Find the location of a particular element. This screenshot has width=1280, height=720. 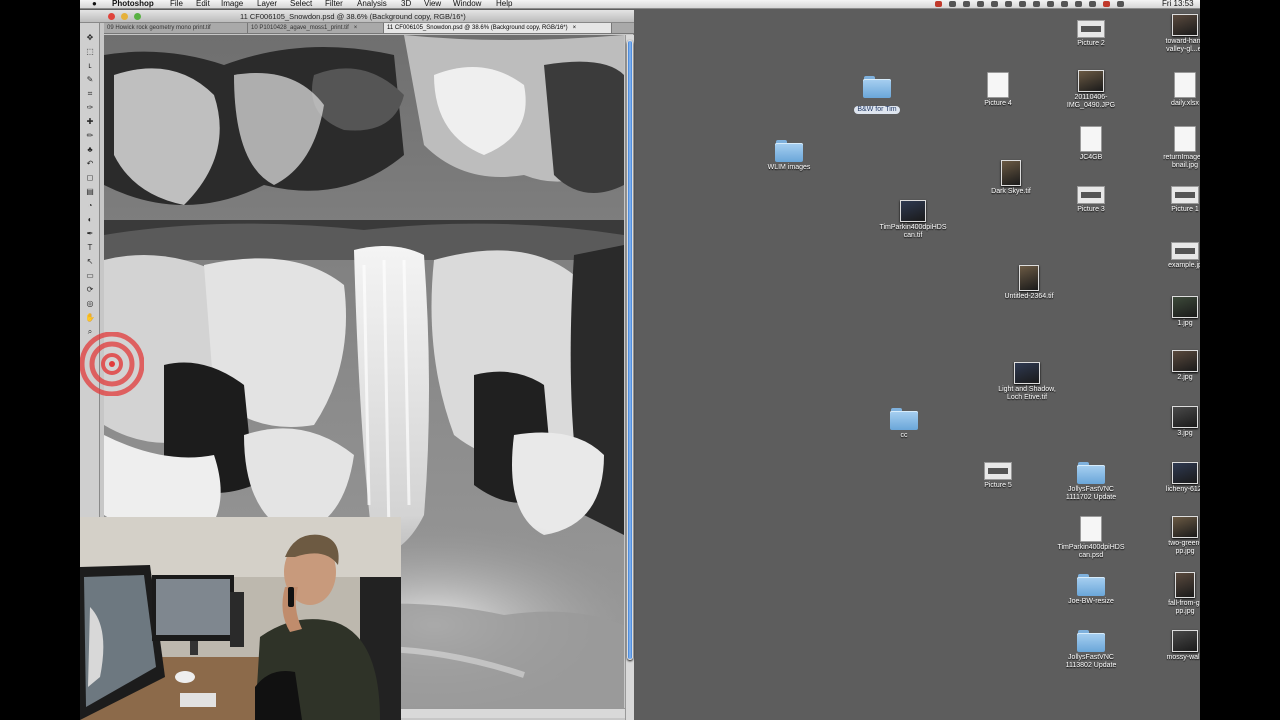

desktop-icon: fall-from-gr pp.jpg is located at coordinates (1167, 594).